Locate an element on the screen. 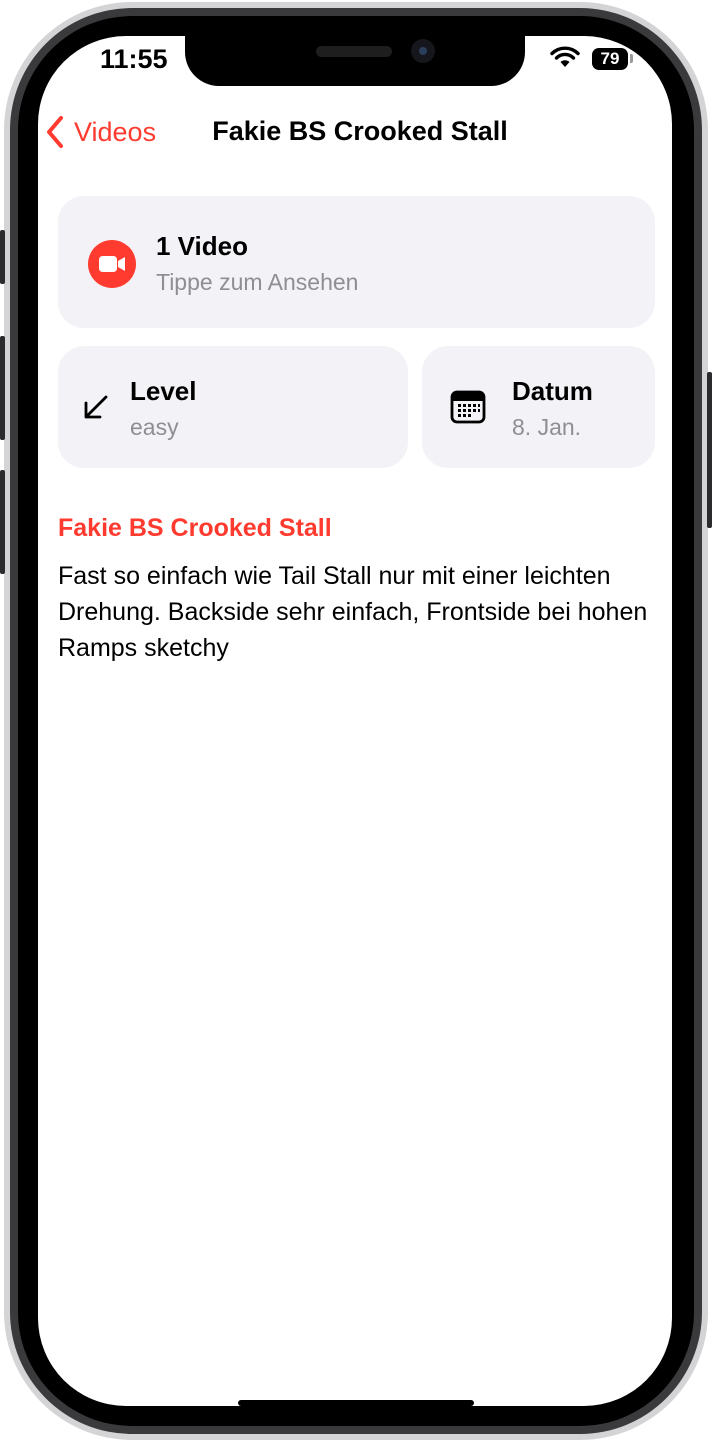  back-button: Videos is located at coordinates (100, 132).